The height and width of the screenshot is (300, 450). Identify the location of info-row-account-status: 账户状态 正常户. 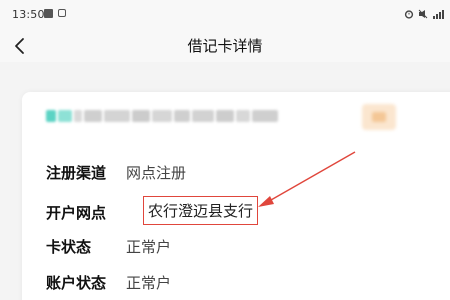
(108, 282).